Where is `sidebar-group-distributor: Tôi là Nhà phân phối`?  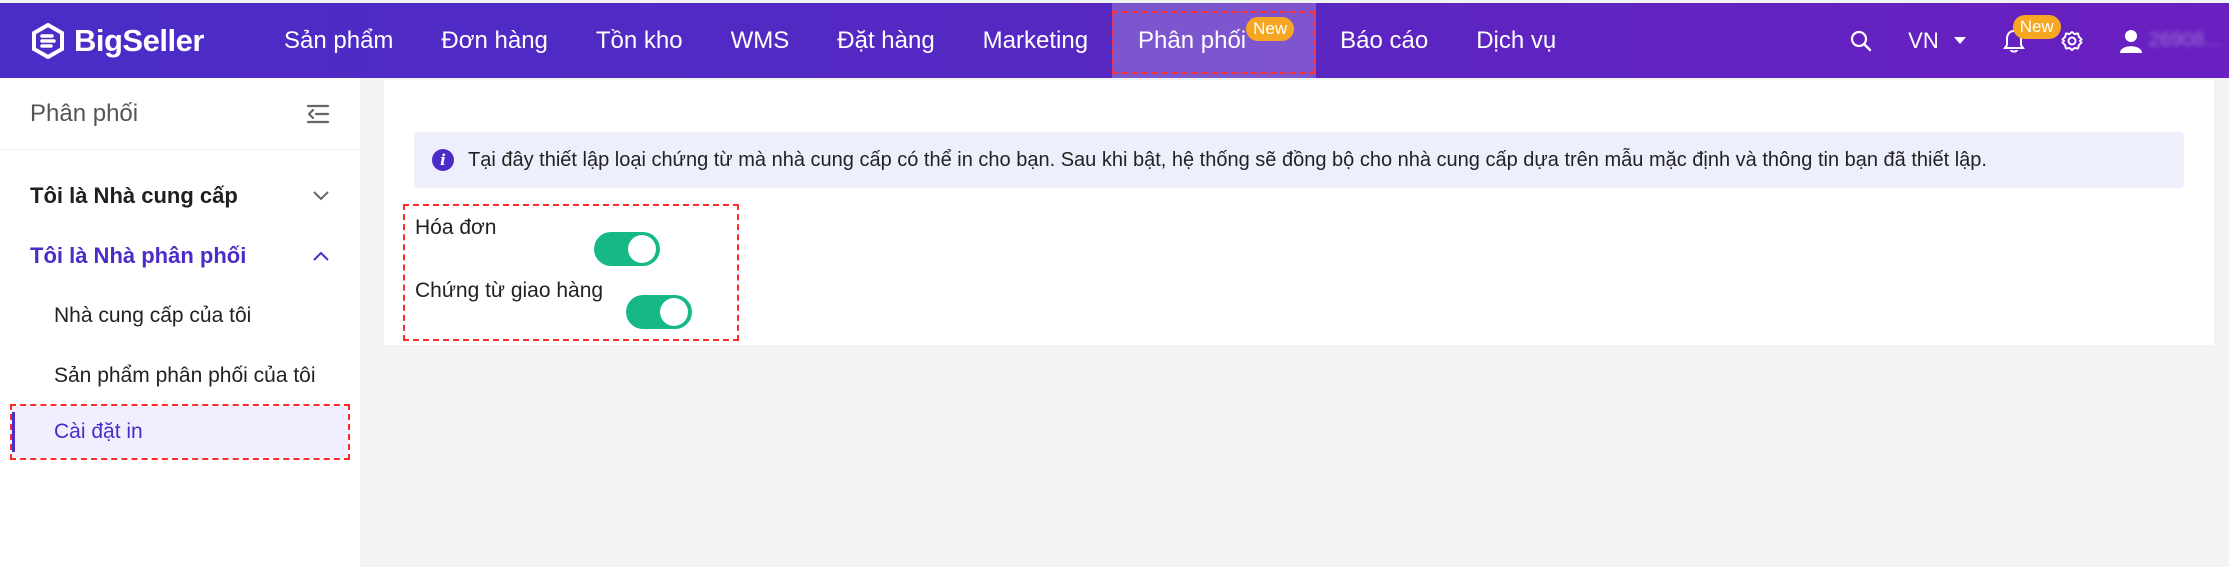
sidebar-group-distributor: Tôi là Nhà phân phối is located at coordinates (180, 256).